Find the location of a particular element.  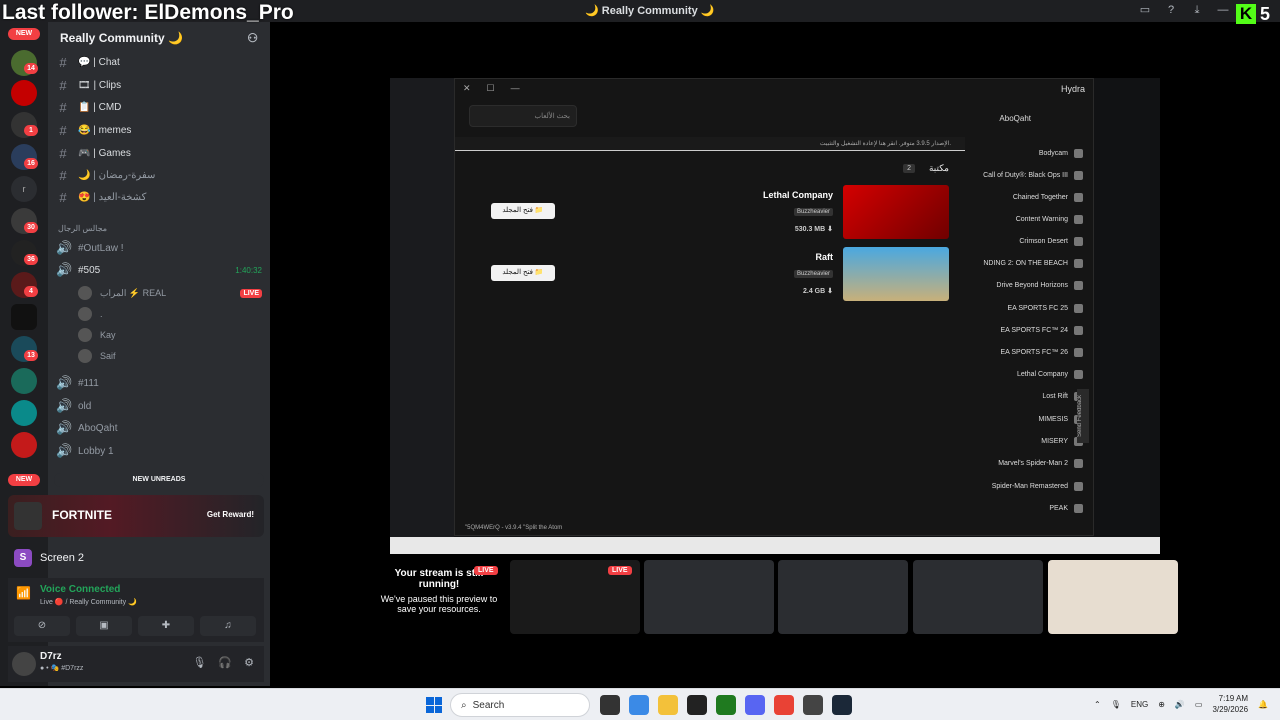

fortnite-activity-card: FORTNITE Get Reward! is located at coordinates (136, 516).